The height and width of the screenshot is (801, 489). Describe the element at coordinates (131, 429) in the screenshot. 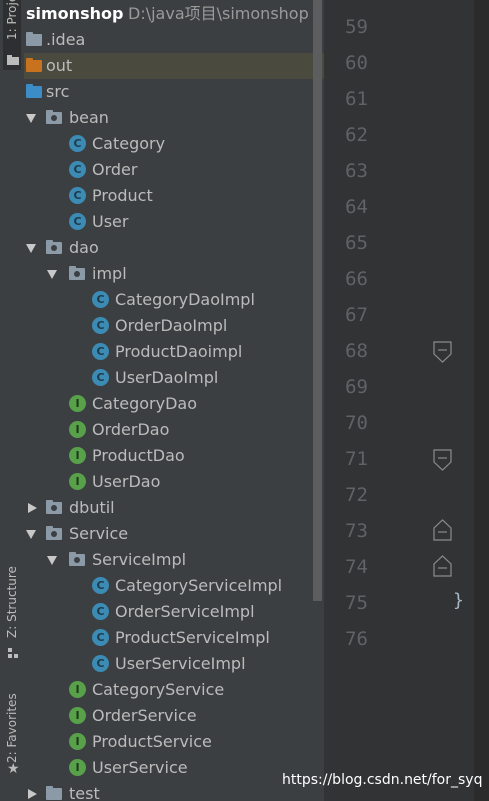

I see `tree-label: OrderDao` at that location.